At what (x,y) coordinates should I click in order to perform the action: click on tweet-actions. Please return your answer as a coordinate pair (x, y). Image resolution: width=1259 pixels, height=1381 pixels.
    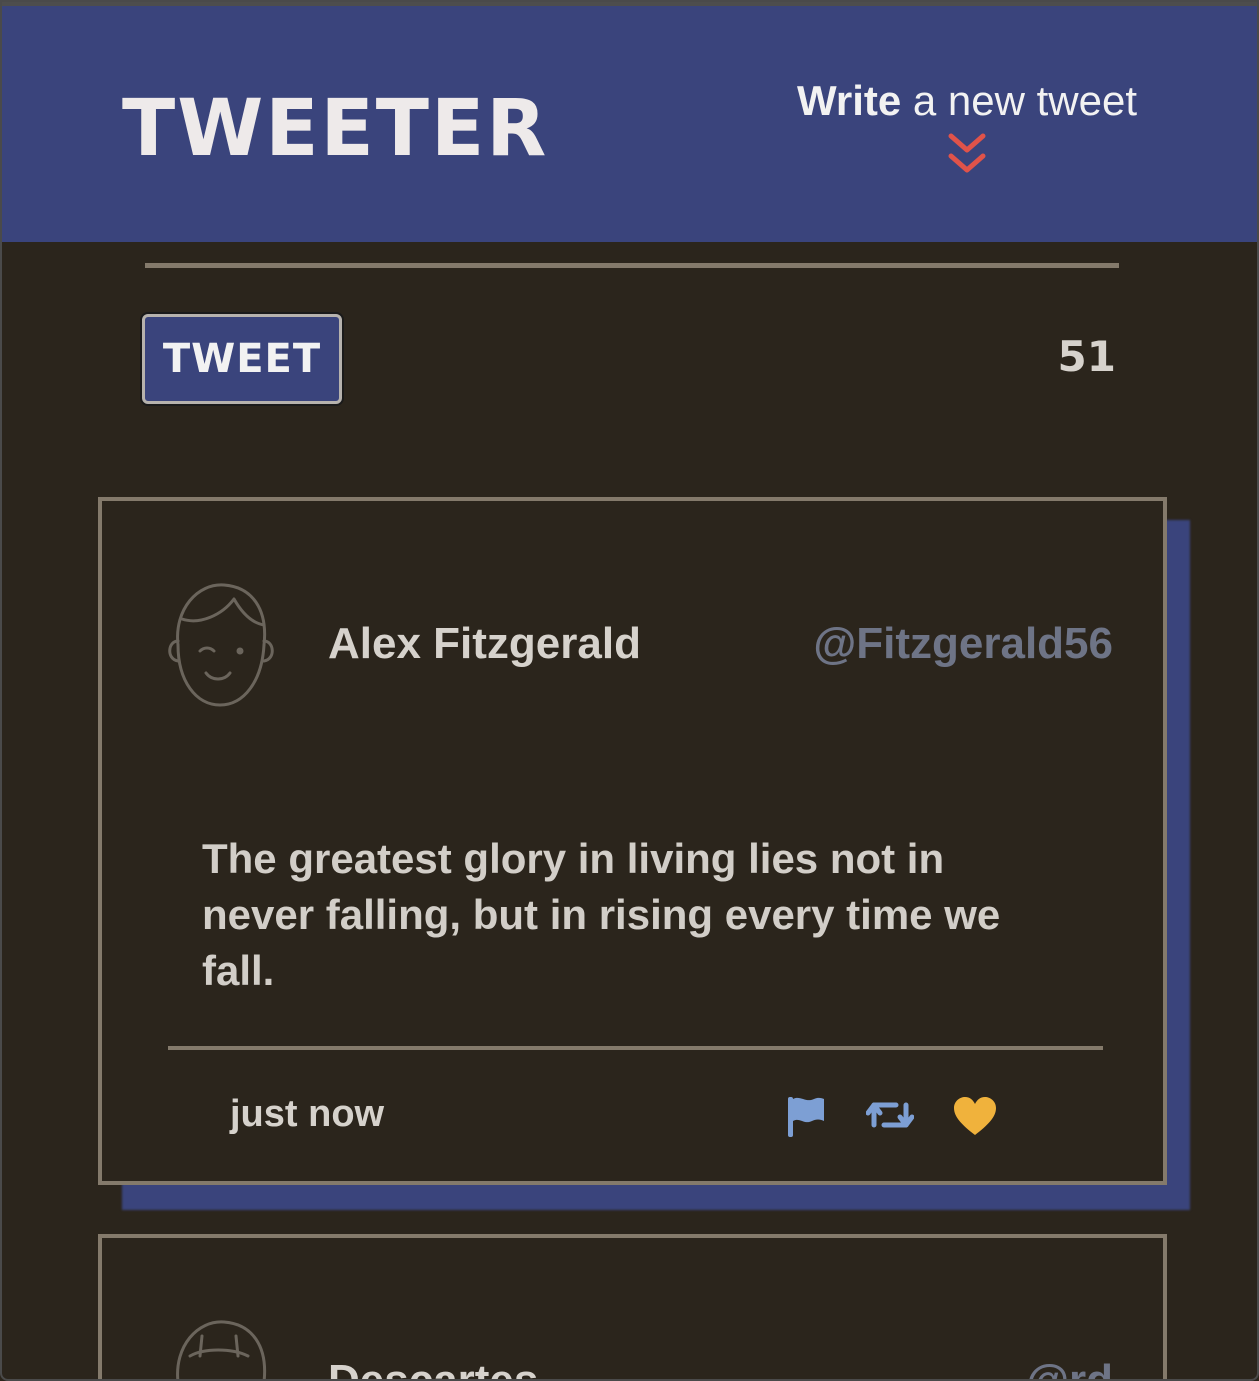
    Looking at the image, I should click on (901, 1118).